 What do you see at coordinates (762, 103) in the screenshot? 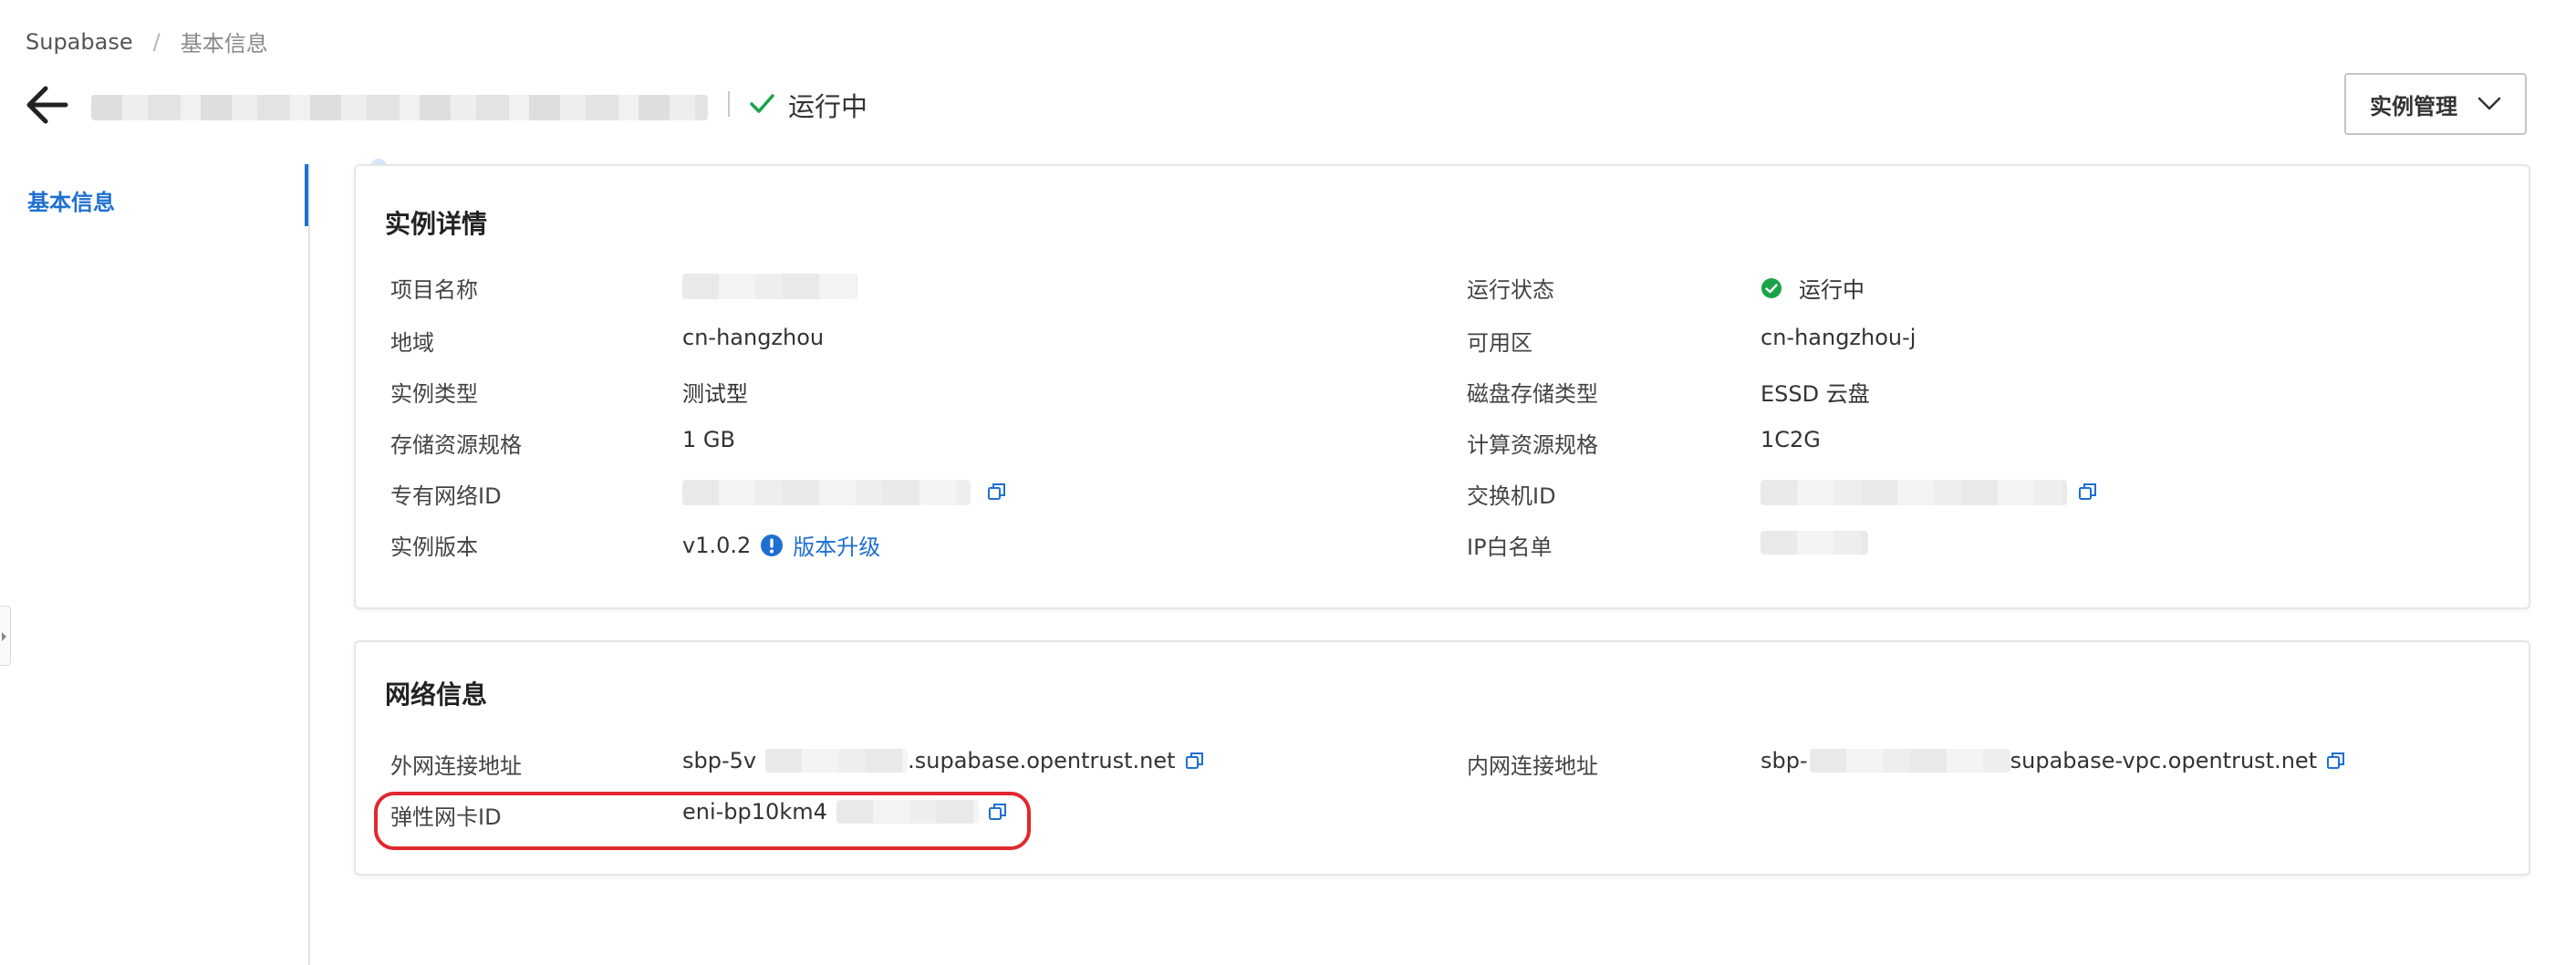
I see `check-icon` at bounding box center [762, 103].